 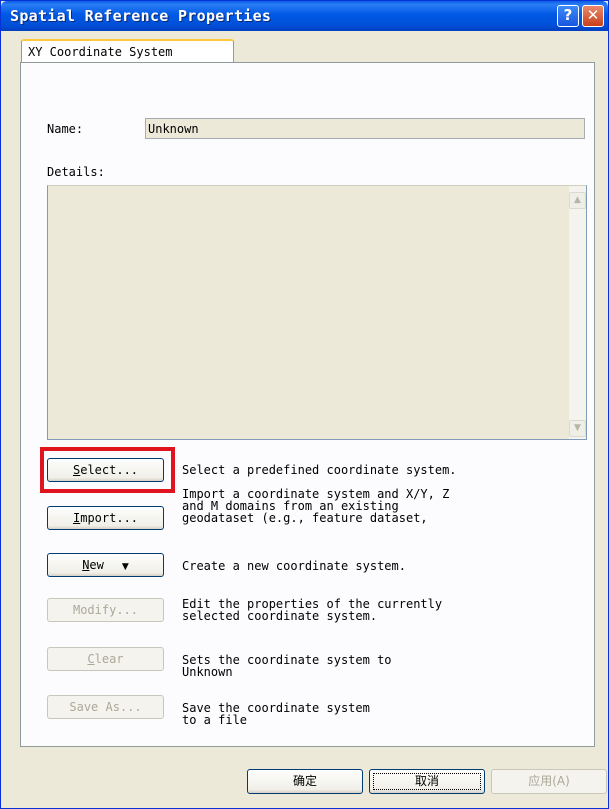 What do you see at coordinates (577, 200) in the screenshot?
I see `scroll-up-arrow-icon: ▲` at bounding box center [577, 200].